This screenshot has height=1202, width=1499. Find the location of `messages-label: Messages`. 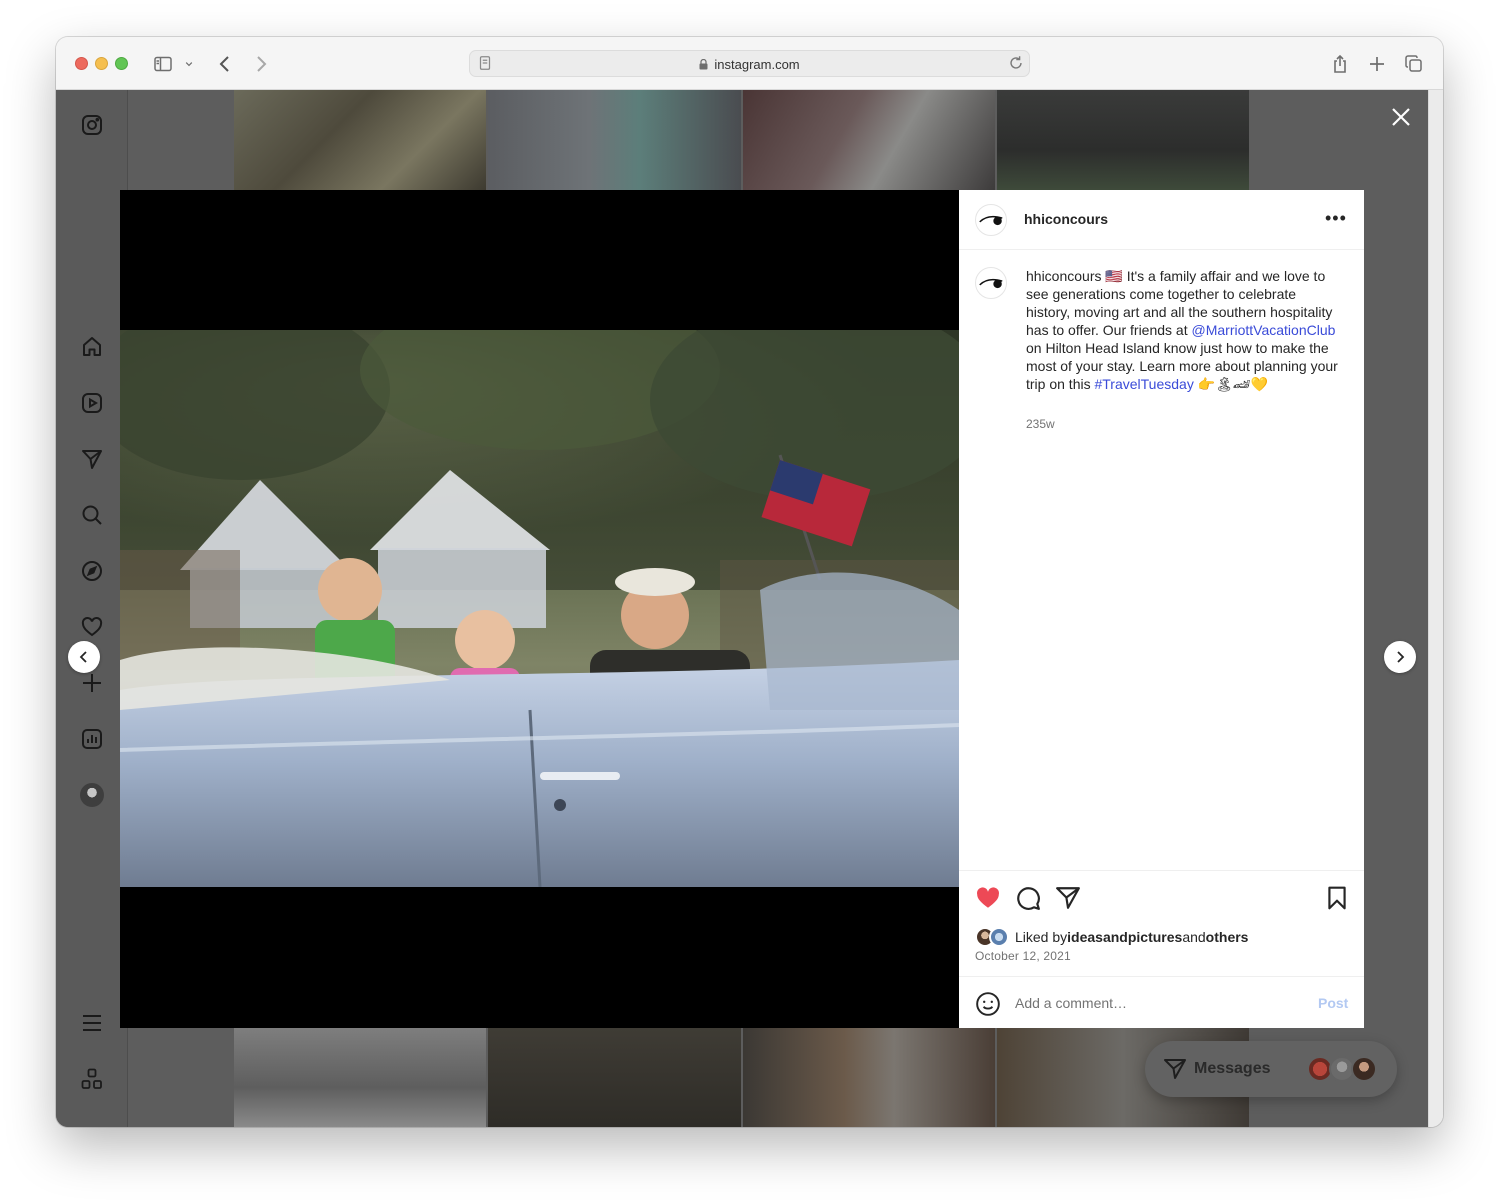

messages-label: Messages is located at coordinates (1232, 1068).